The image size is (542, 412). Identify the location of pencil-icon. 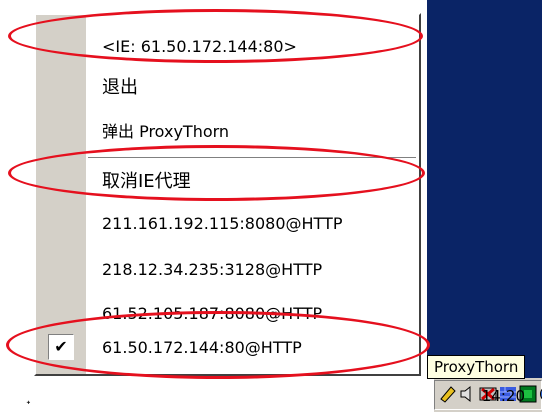
(448, 394).